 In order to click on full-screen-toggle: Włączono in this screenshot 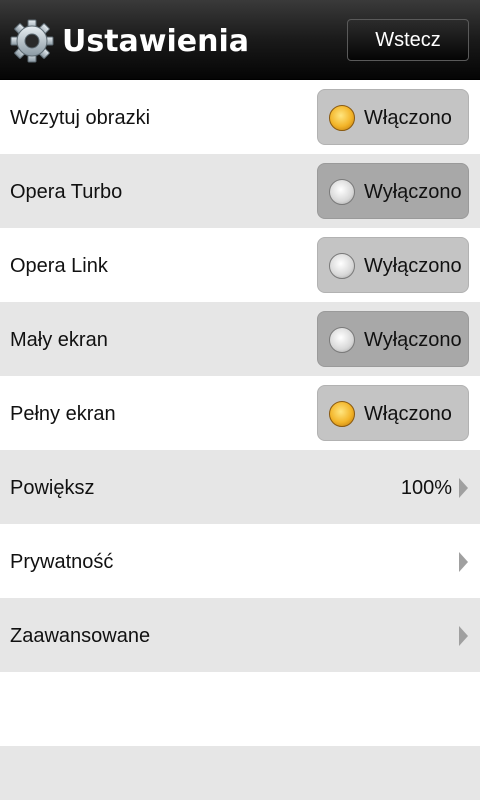, I will do `click(393, 413)`.